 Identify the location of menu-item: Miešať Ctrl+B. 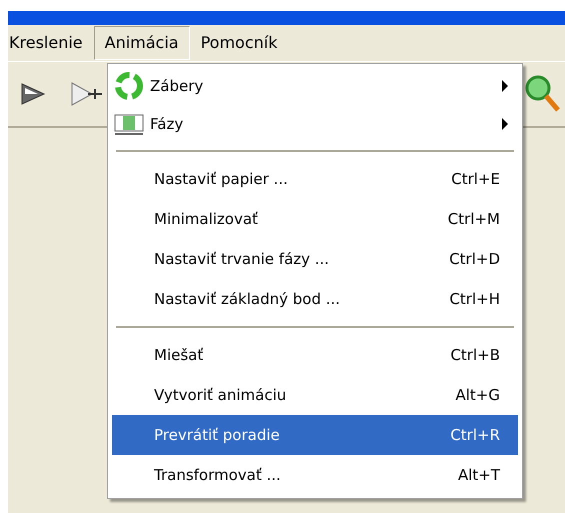
(315, 355).